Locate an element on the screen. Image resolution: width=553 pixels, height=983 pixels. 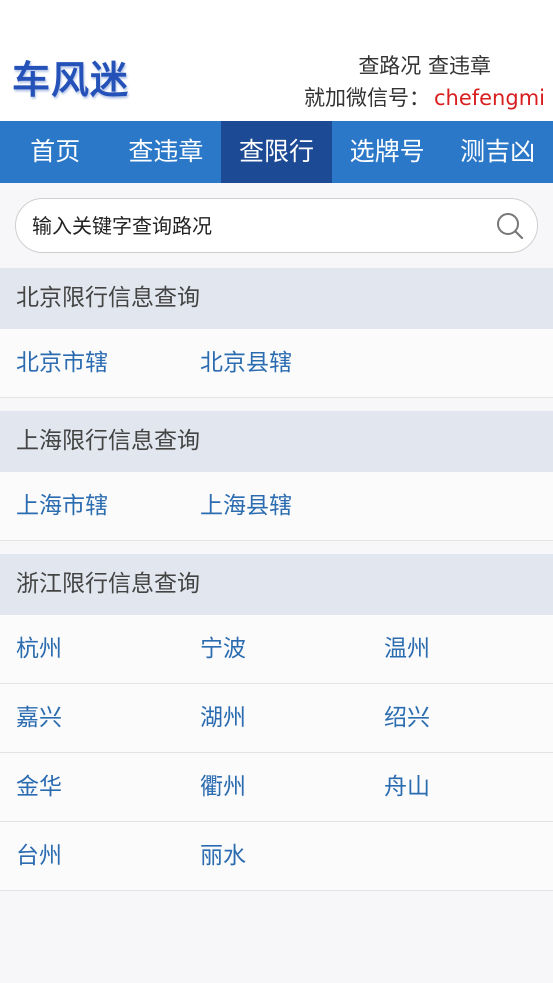
city-row: 杭州 宁波 温州 is located at coordinates (276, 649).